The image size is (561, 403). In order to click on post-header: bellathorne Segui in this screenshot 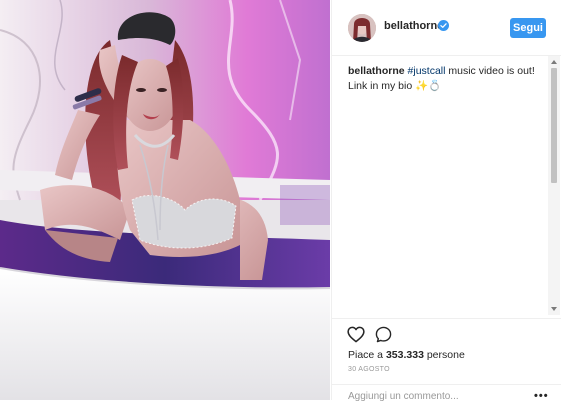, I will do `click(446, 28)`.